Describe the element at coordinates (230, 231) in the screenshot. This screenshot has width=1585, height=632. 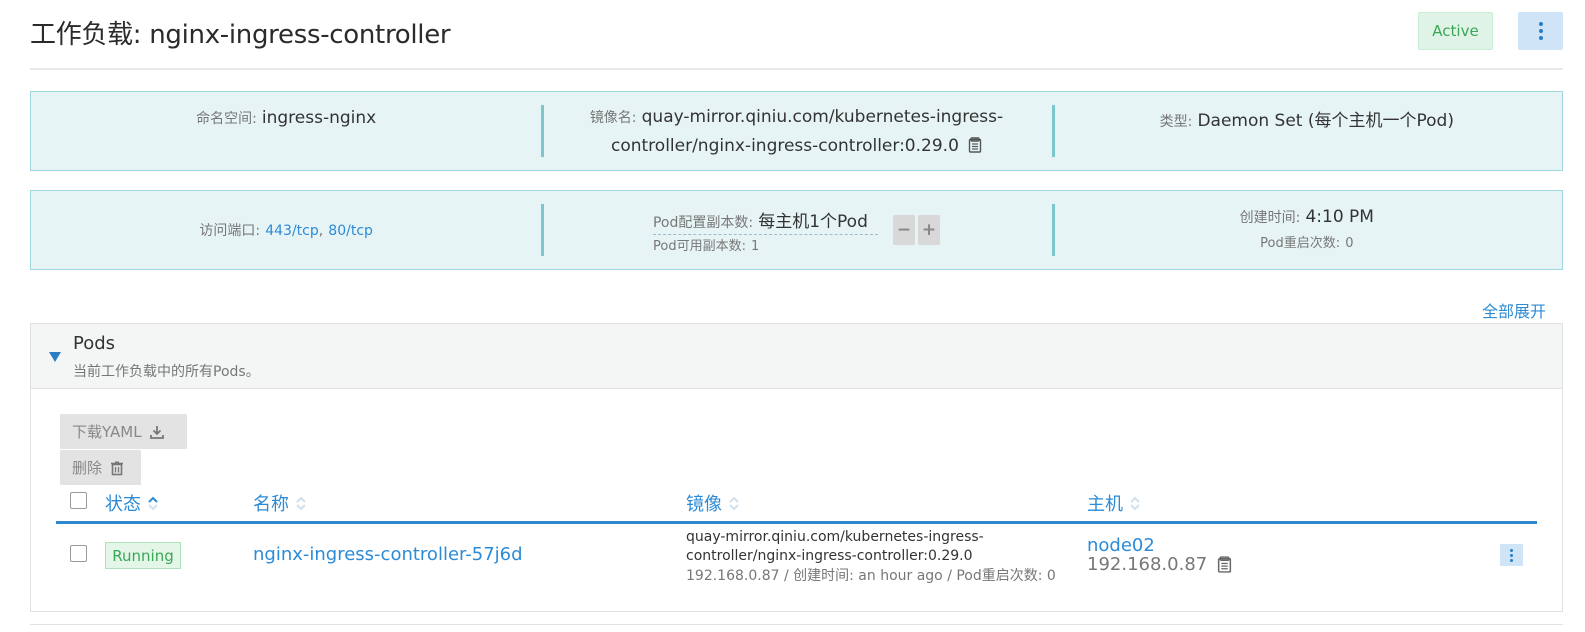
I see `ports-label: 访问端口:` at that location.